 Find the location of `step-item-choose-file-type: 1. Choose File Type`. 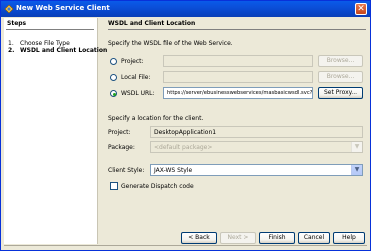

step-item-choose-file-type: 1. Choose File Type is located at coordinates (39, 43).